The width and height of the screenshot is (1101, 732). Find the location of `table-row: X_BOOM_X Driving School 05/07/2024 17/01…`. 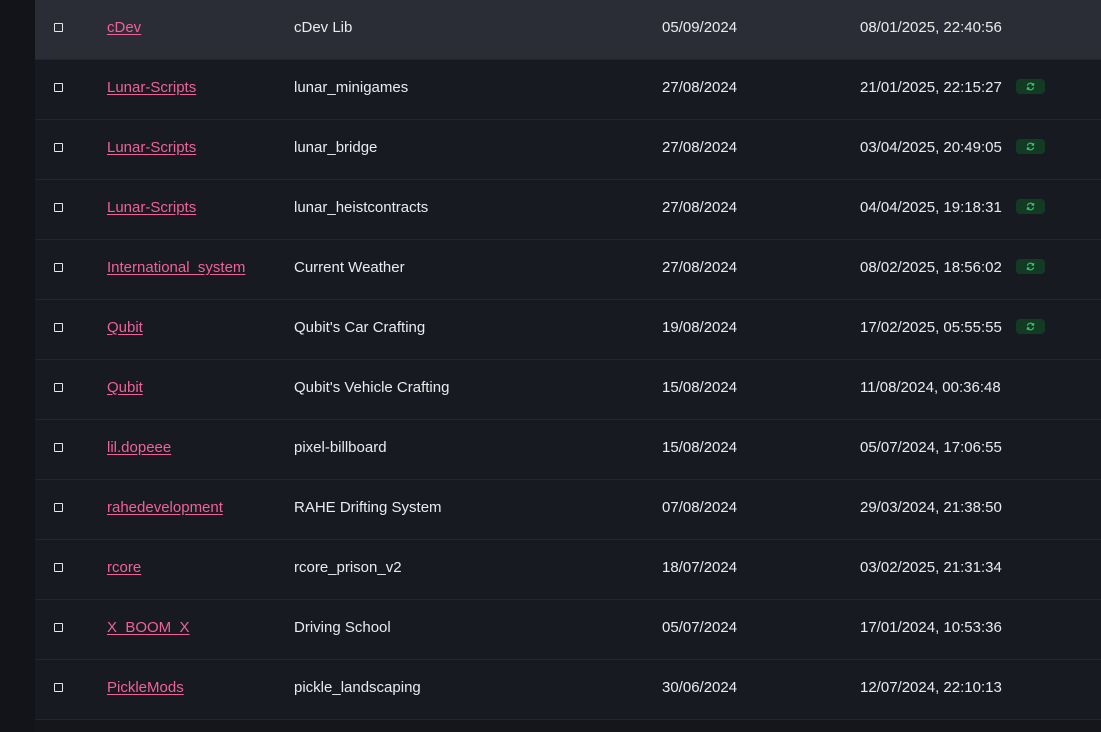

table-row: X_BOOM_X Driving School 05/07/2024 17/01… is located at coordinates (568, 630).